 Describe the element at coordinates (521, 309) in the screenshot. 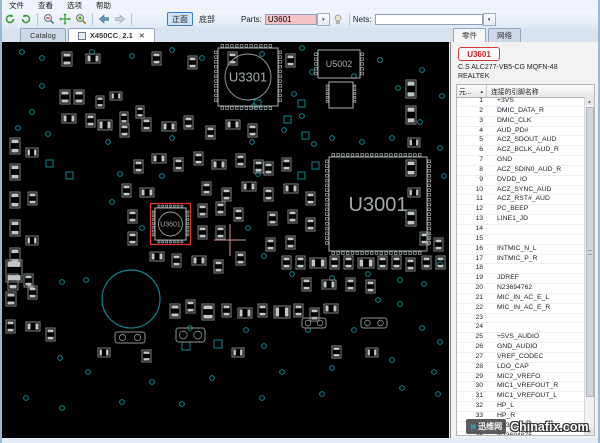

I see `table-row: 22 MIC_IN_AC_E_R` at that location.